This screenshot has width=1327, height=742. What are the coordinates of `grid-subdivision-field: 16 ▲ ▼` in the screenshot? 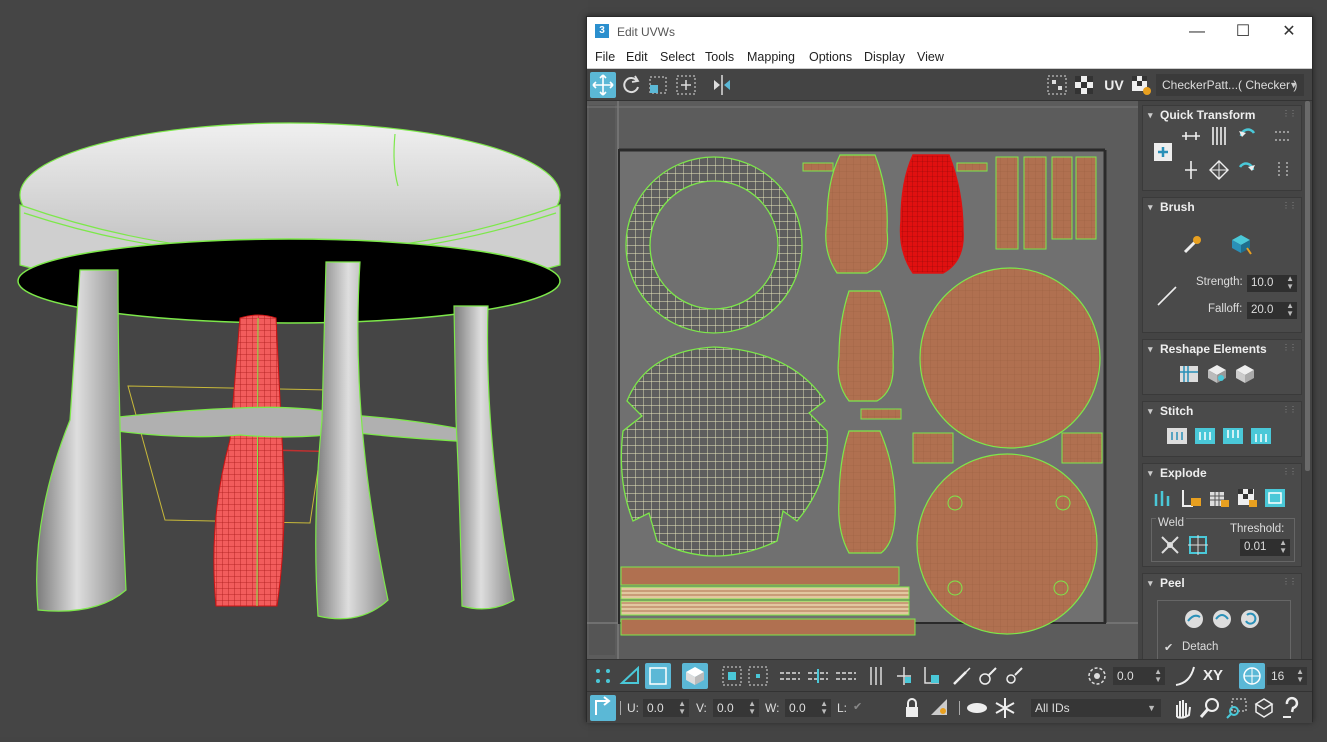 It's located at (1287, 676).